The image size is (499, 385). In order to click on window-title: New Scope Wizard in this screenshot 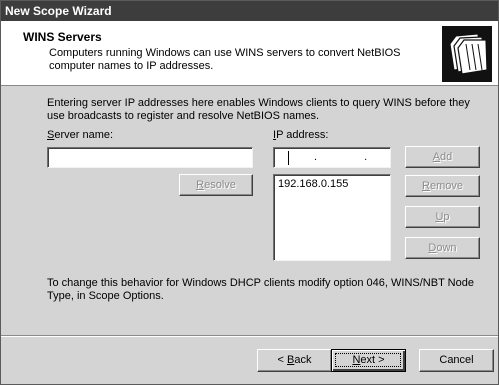, I will do `click(249, 11)`.